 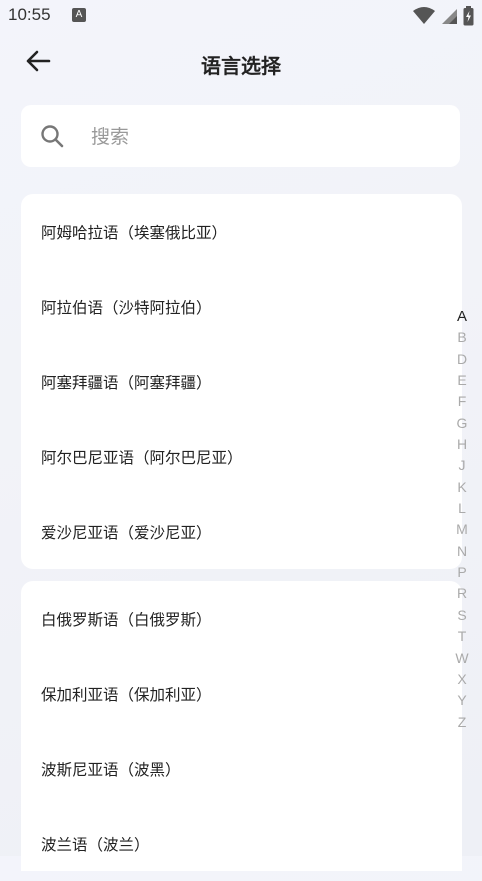 I want to click on index-letter-a: A, so click(x=462, y=316).